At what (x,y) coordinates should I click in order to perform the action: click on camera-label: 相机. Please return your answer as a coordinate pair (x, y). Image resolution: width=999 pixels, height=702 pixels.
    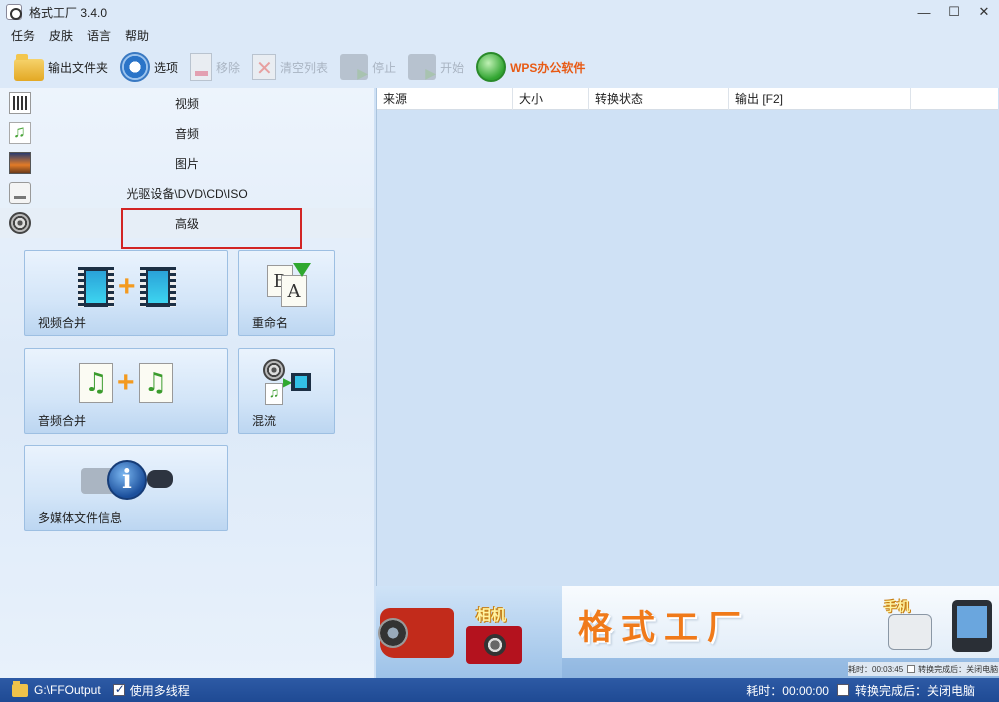
    Looking at the image, I should click on (491, 615).